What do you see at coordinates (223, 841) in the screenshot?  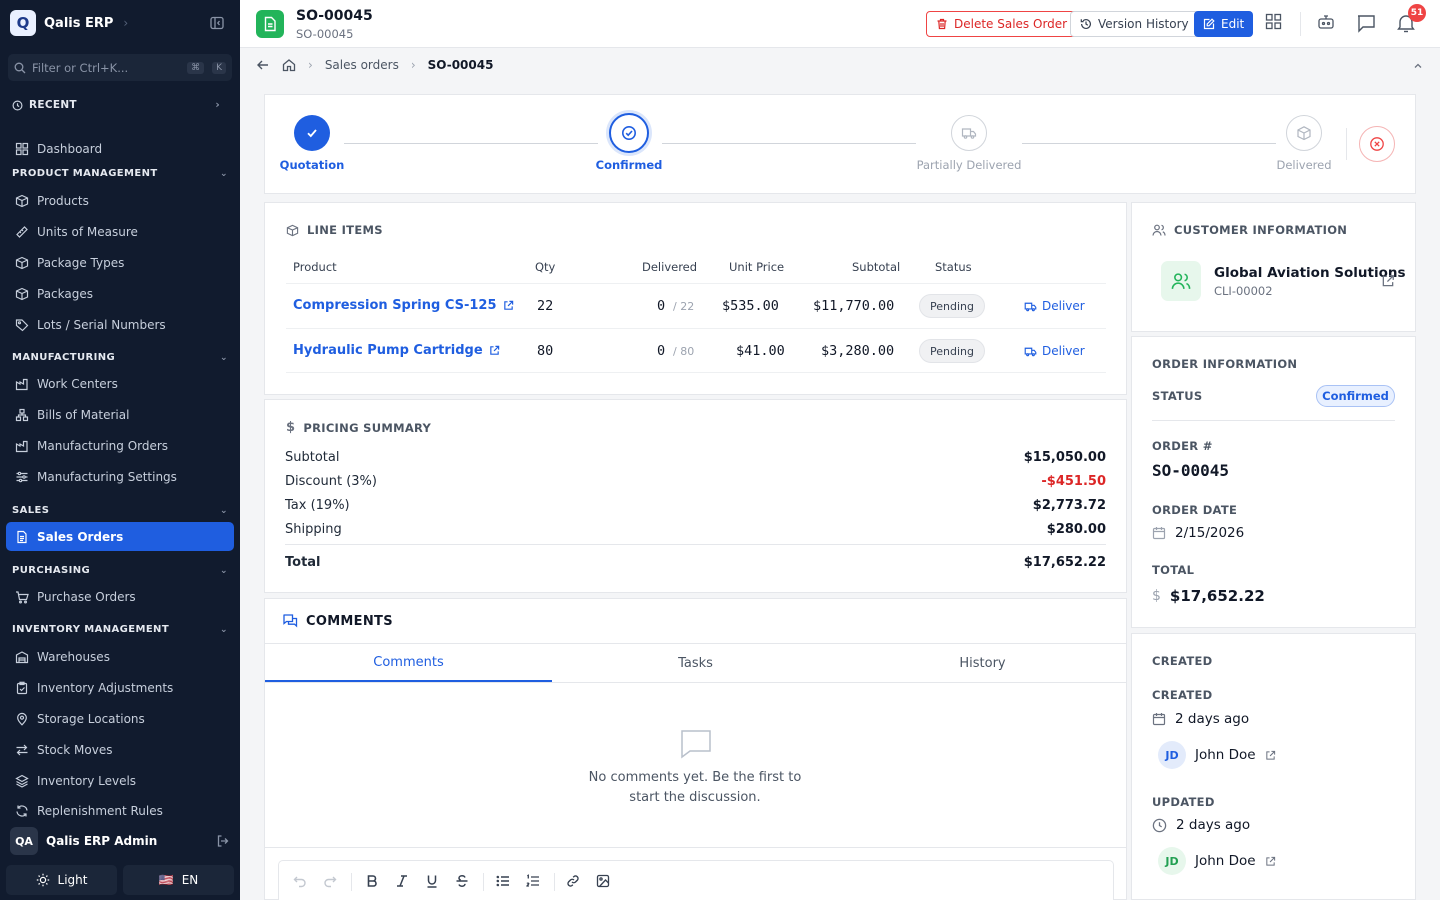 I see `logout-icon` at bounding box center [223, 841].